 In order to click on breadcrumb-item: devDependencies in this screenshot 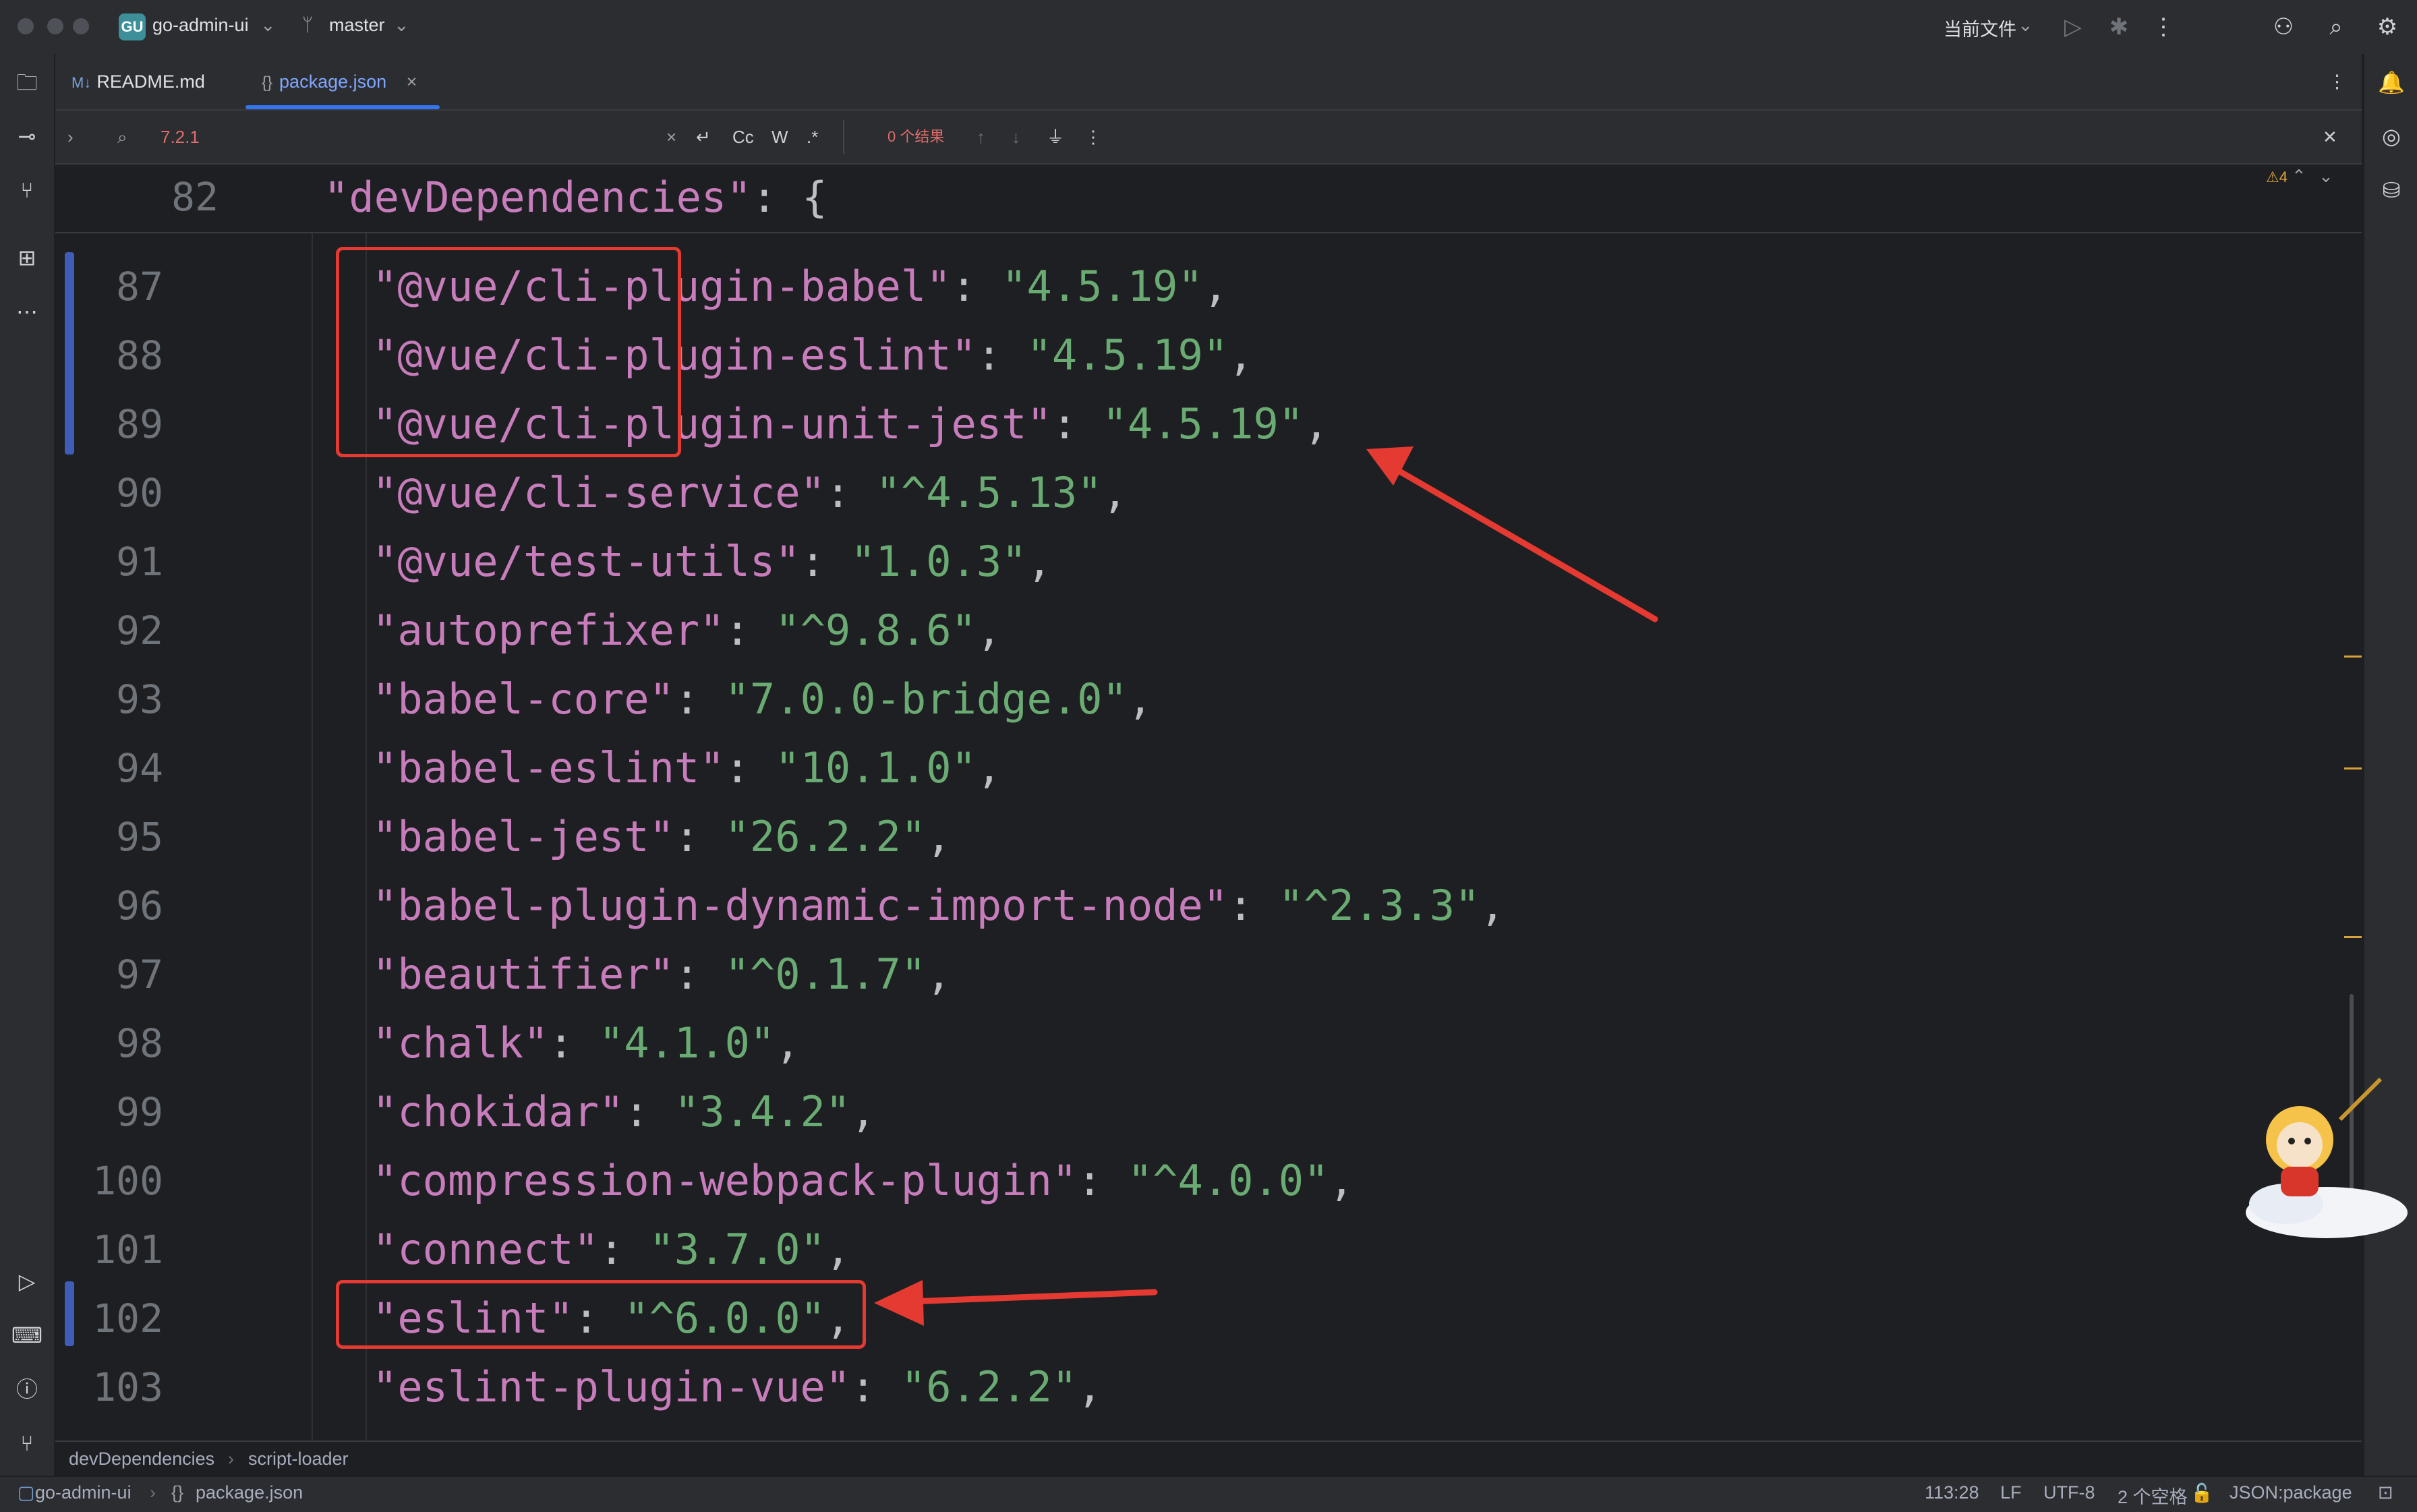, I will do `click(141, 1460)`.